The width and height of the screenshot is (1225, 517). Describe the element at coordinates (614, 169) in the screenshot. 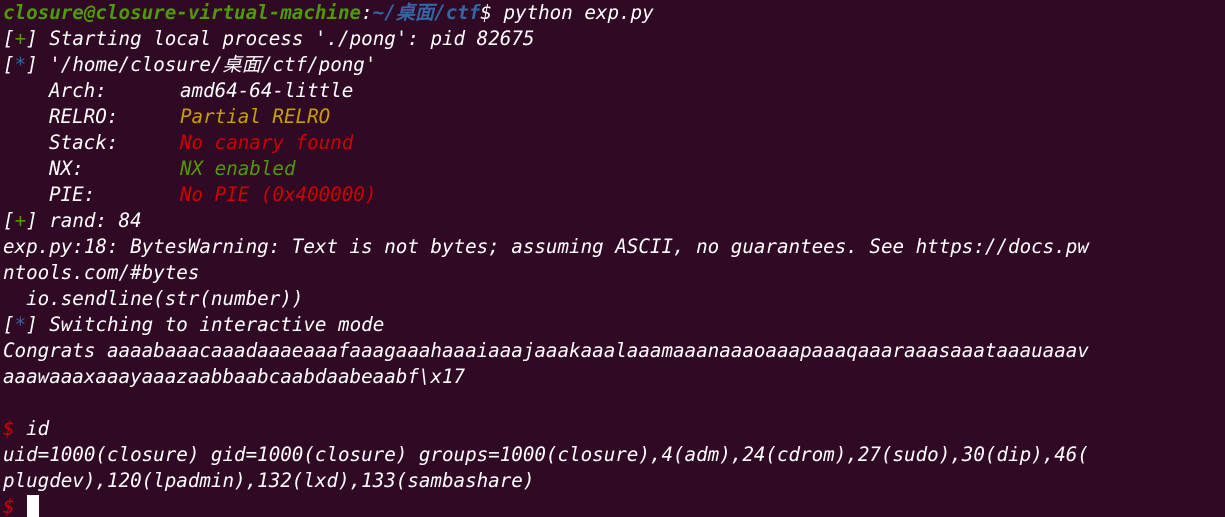

I see `checksec-nx: NX: NX enabled` at that location.